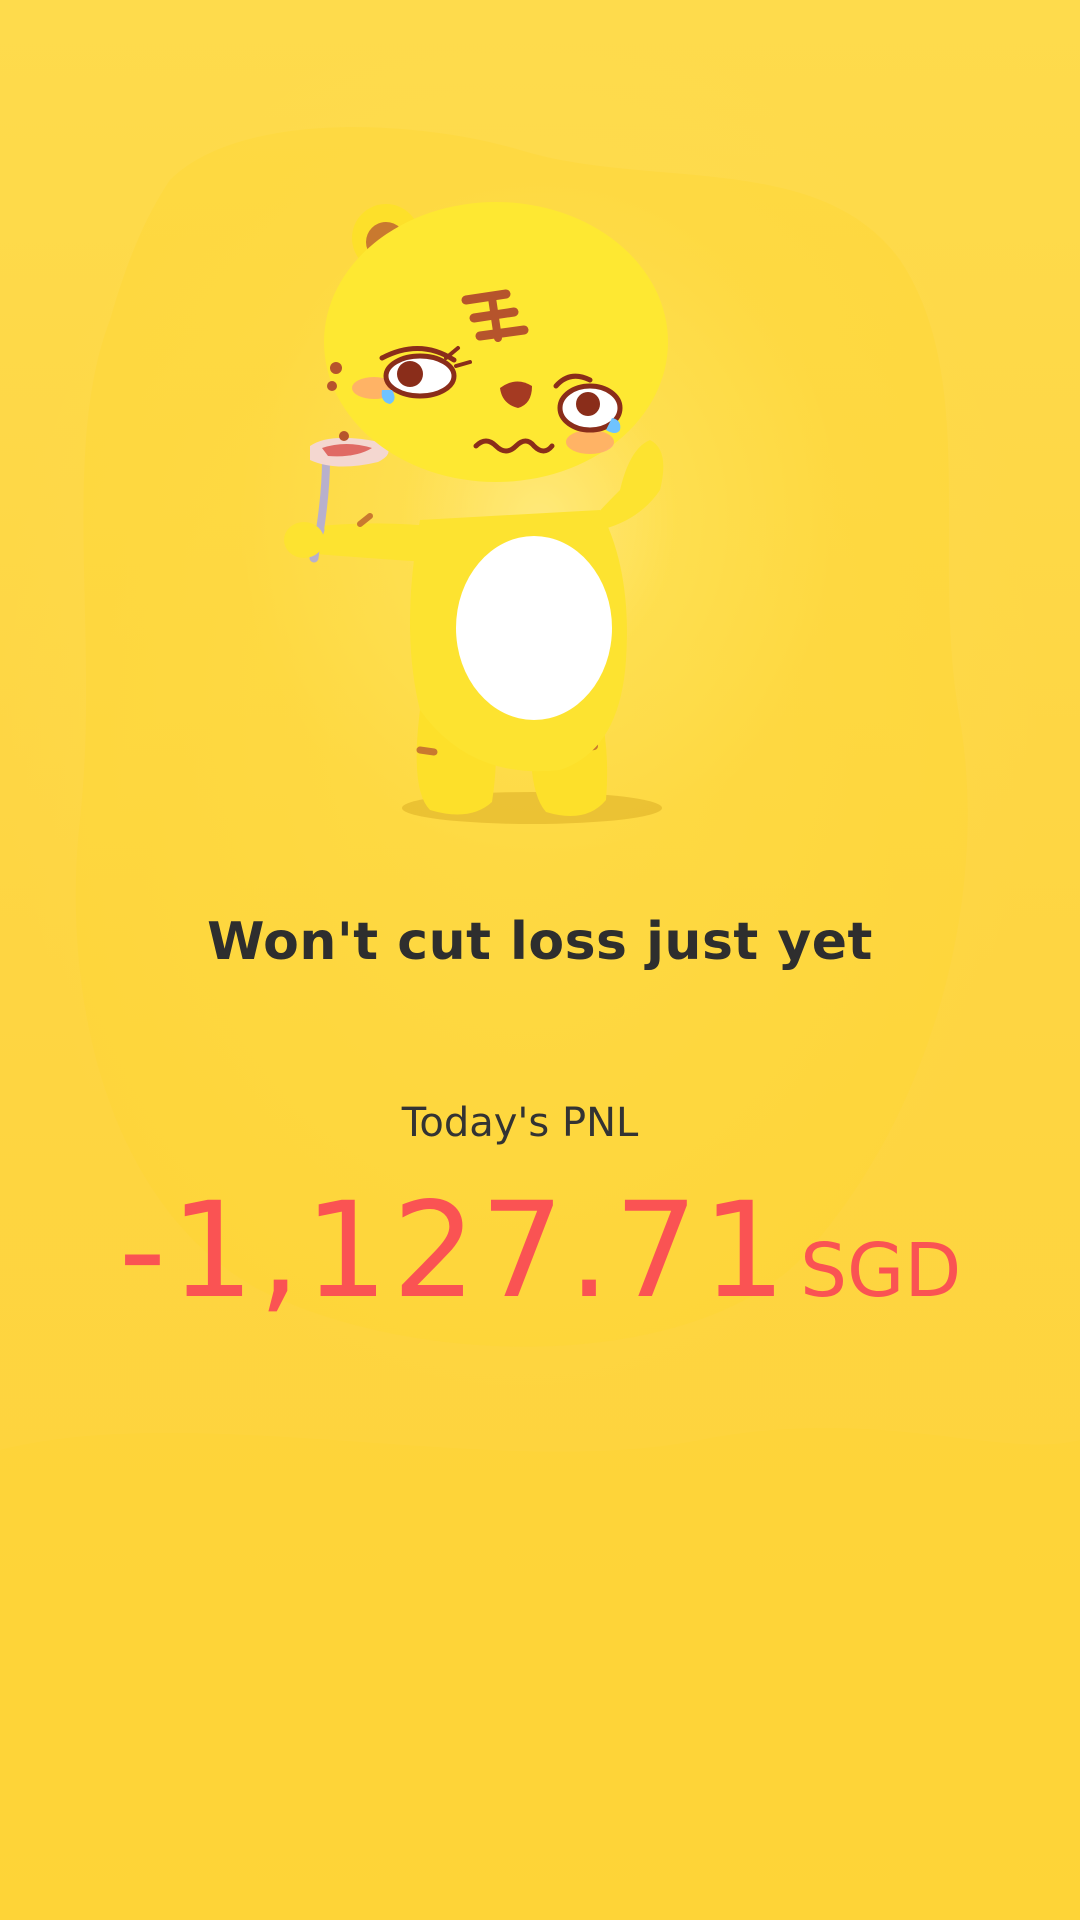 The image size is (1080, 1920). Describe the element at coordinates (476, 513) in the screenshot. I see `crying-tiger-mascot-icon` at that location.